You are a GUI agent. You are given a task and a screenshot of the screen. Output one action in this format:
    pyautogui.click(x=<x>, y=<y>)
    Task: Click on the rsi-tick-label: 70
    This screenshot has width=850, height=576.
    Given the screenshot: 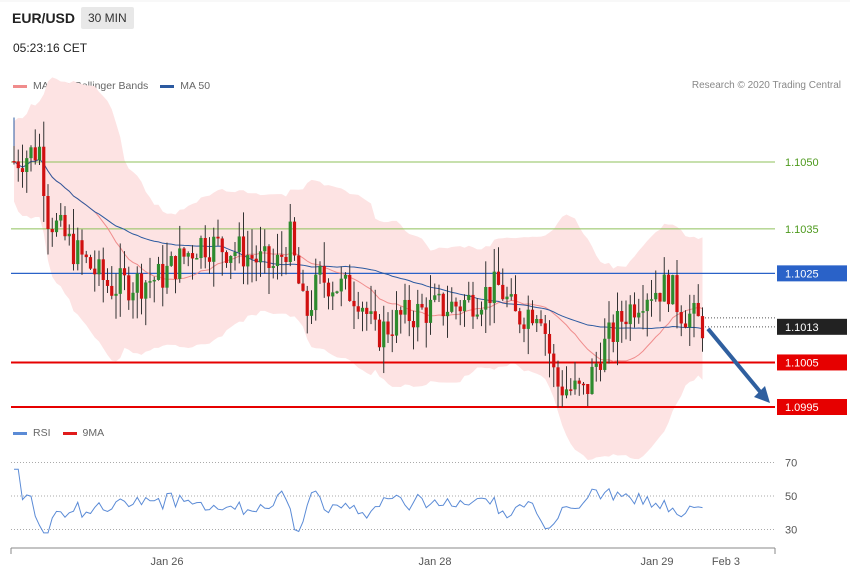 What is the action you would take?
    pyautogui.click(x=791, y=464)
    